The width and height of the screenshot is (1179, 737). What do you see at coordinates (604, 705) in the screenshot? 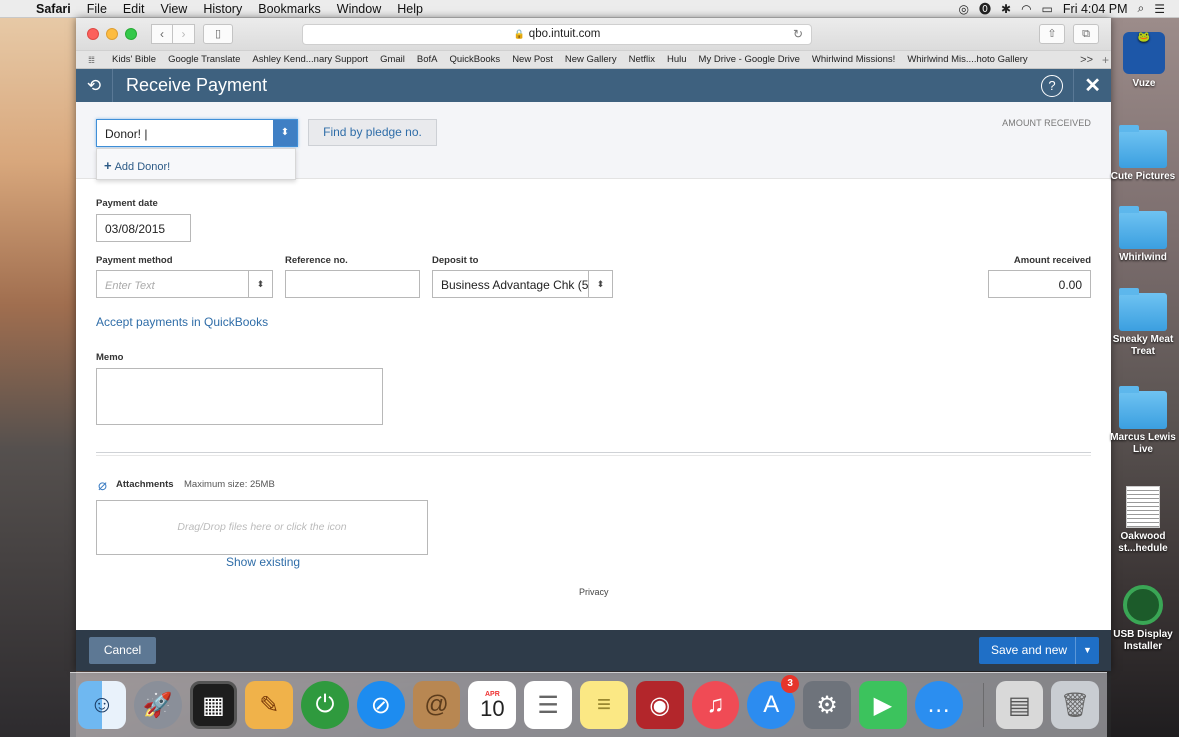
I see `notes-icon: ≡` at bounding box center [604, 705].